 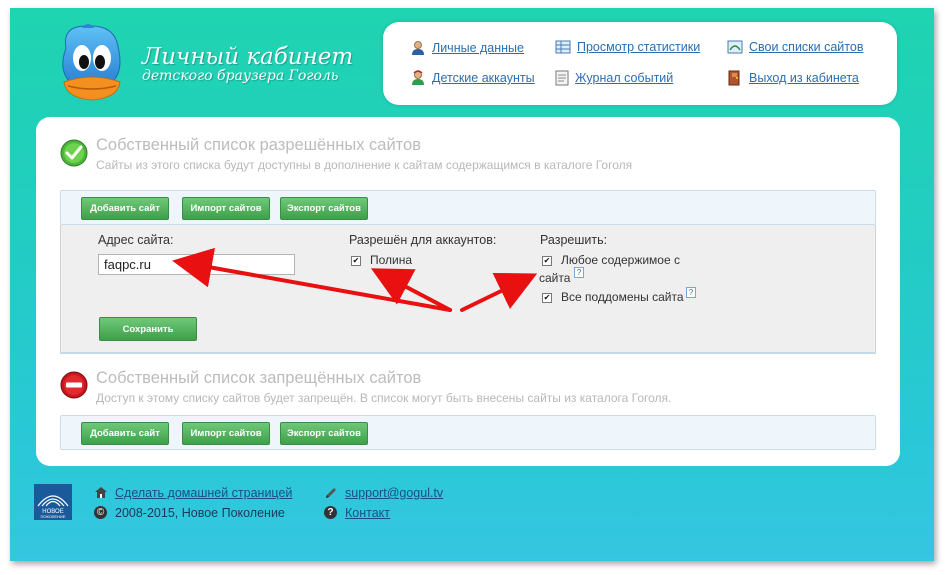 What do you see at coordinates (499, 292) in the screenshot?
I see `arrow-to-allow-options` at bounding box center [499, 292].